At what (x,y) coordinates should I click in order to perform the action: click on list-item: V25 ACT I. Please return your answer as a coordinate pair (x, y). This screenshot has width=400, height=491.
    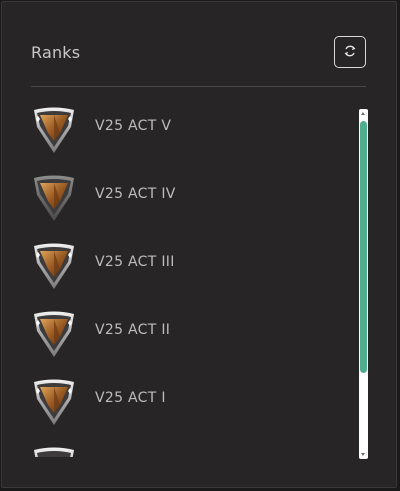
    Looking at the image, I should click on (189, 406).